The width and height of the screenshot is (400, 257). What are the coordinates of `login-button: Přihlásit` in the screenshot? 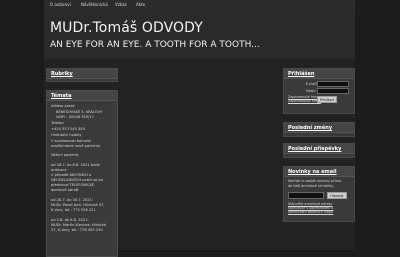 It's located at (327, 99).